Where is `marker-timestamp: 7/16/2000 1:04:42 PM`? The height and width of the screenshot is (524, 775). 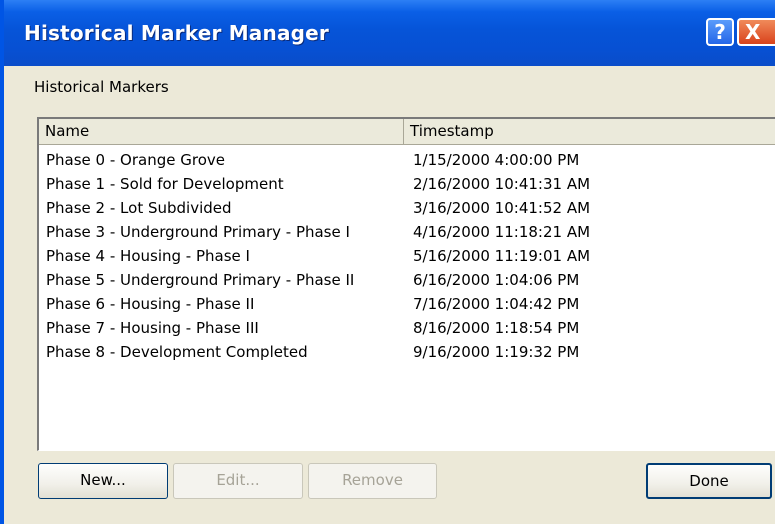 marker-timestamp: 7/16/2000 1:04:42 PM is located at coordinates (496, 304).